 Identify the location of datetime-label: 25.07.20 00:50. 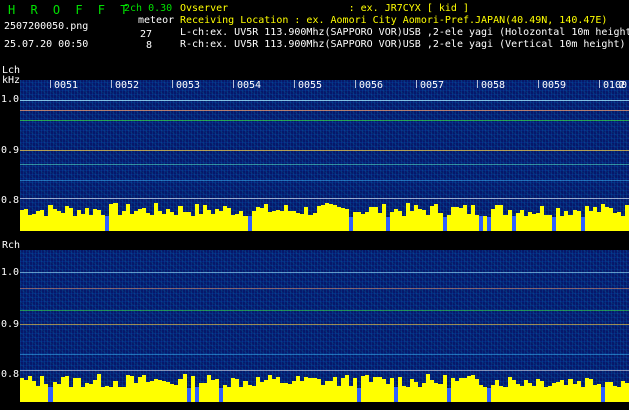
(46, 44).